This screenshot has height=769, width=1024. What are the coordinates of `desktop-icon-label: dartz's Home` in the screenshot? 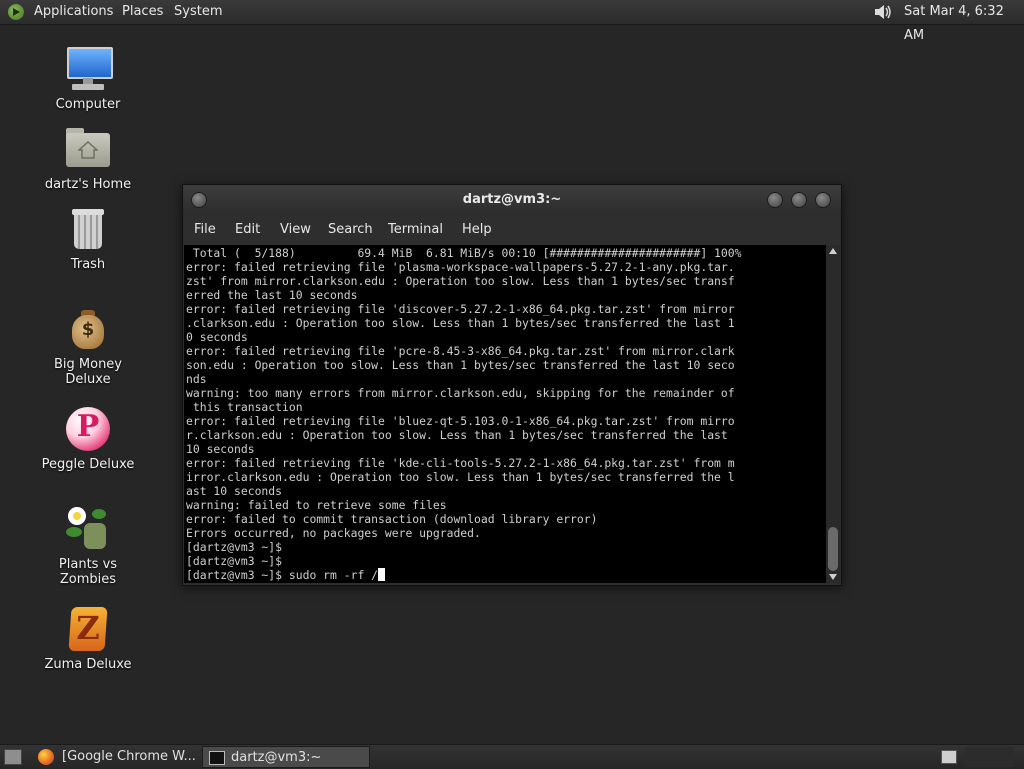 It's located at (88, 184).